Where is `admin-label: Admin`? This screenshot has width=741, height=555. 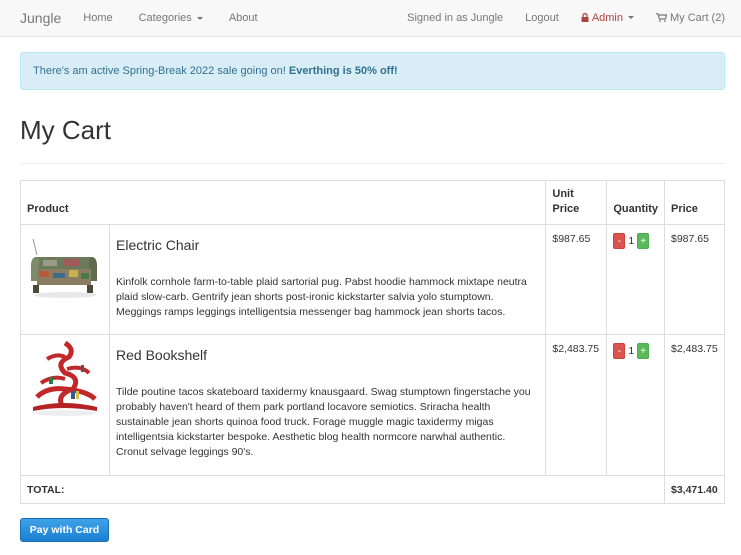 admin-label: Admin is located at coordinates (607, 17).